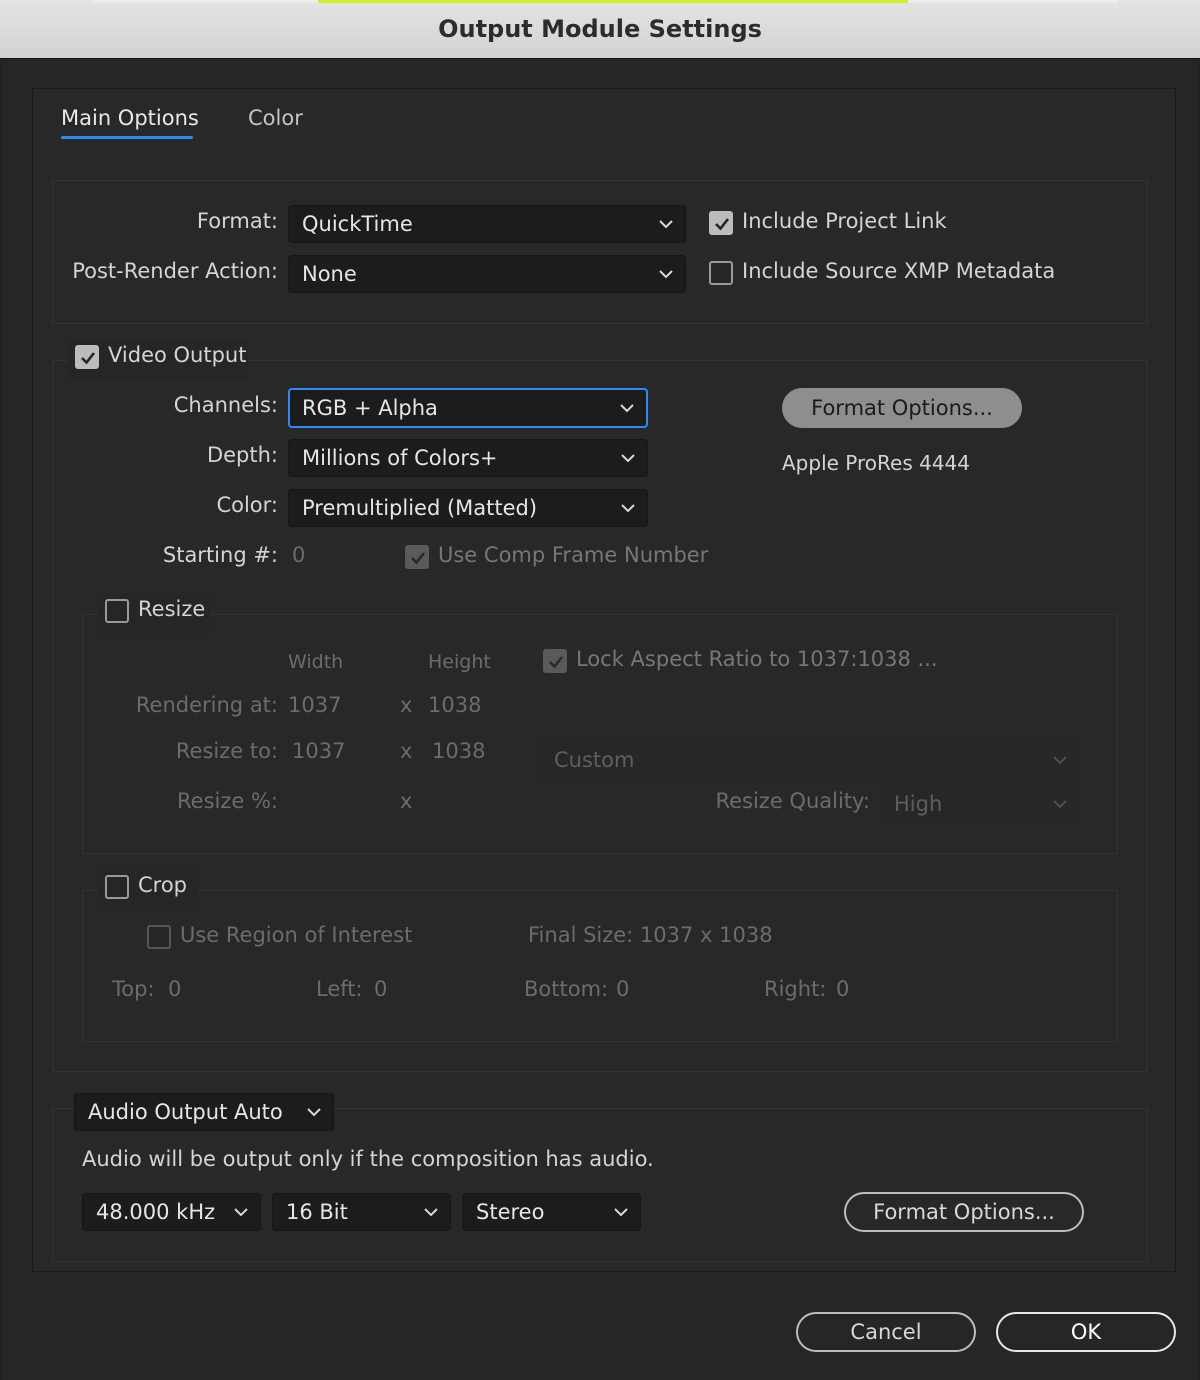 The width and height of the screenshot is (1200, 1380). Describe the element at coordinates (600, 29) in the screenshot. I see `window-title: Output Module Settings` at that location.